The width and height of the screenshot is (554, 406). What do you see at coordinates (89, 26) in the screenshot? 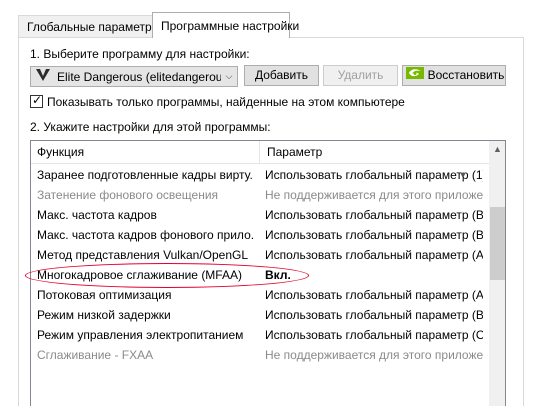
I see `tab-global-settings: Глобальные параметры` at bounding box center [89, 26].